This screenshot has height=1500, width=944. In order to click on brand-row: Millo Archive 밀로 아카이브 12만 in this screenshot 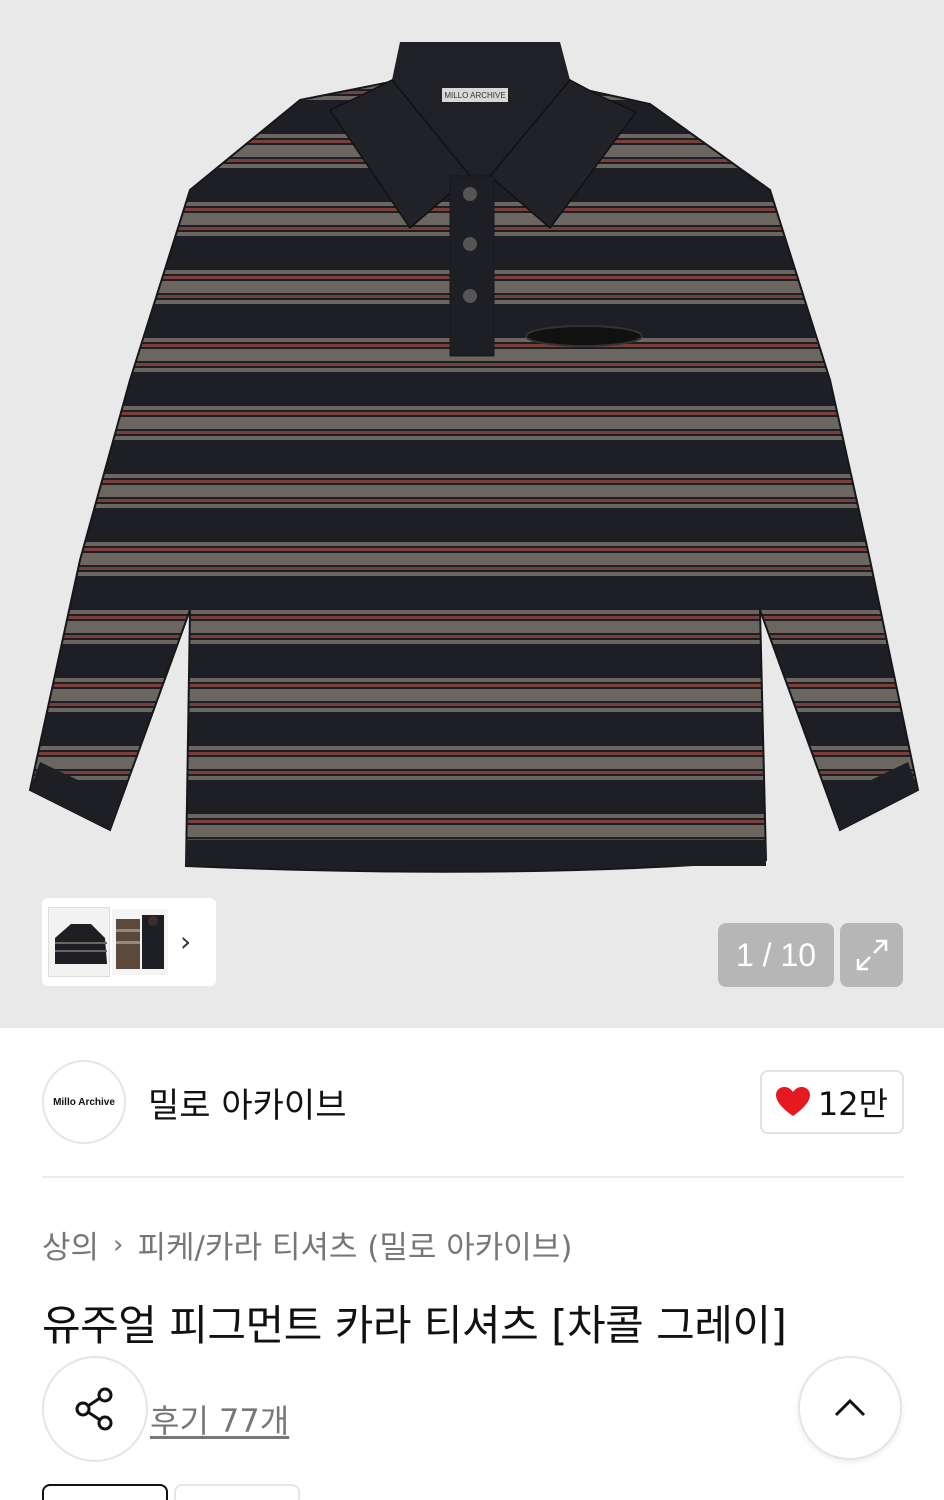, I will do `click(473, 1102)`.